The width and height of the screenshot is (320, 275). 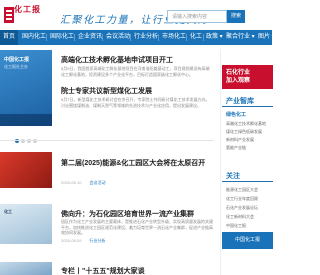 What do you see at coordinates (62, 37) in the screenshot?
I see `nav-item-international: 国际化工` at bounding box center [62, 37].